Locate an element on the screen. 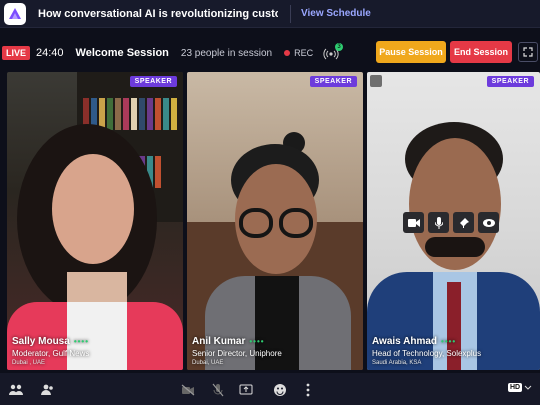 Image resolution: width=540 pixels, height=405 pixels. participant-name: Sally Mousa is located at coordinates (41, 341).